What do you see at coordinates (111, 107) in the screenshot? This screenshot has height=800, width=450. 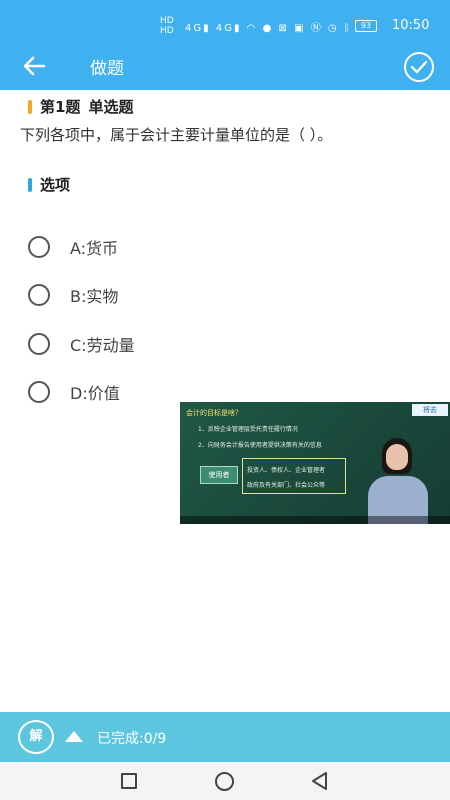 I see `question-type: 单选题` at bounding box center [111, 107].